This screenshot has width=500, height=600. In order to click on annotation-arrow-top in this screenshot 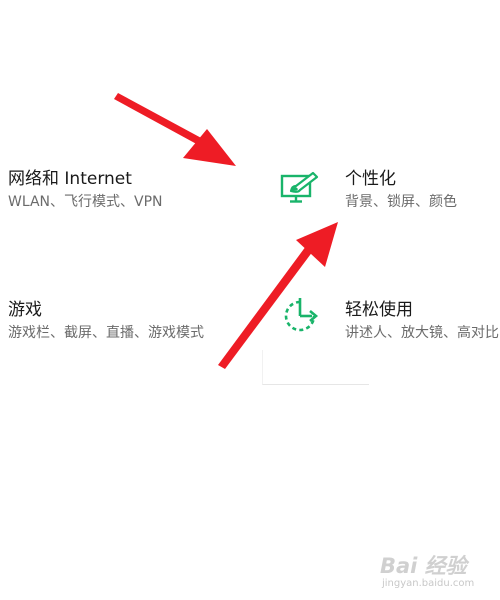, I will do `click(175, 129)`.